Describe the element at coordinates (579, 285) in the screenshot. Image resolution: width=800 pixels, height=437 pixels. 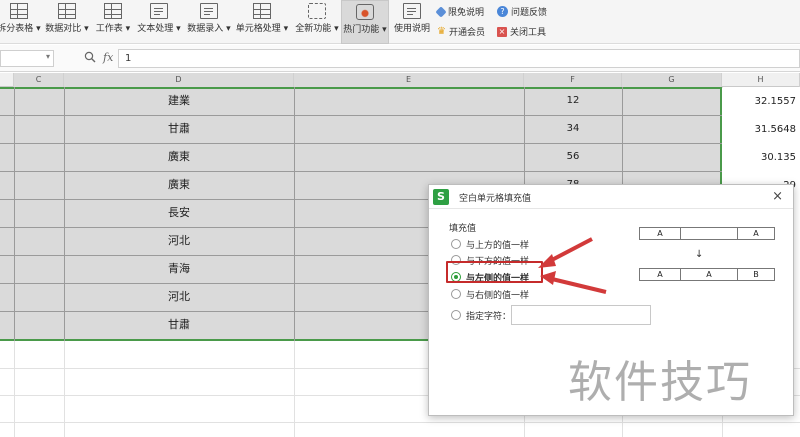
I see `annotation-arrow-lower` at that location.